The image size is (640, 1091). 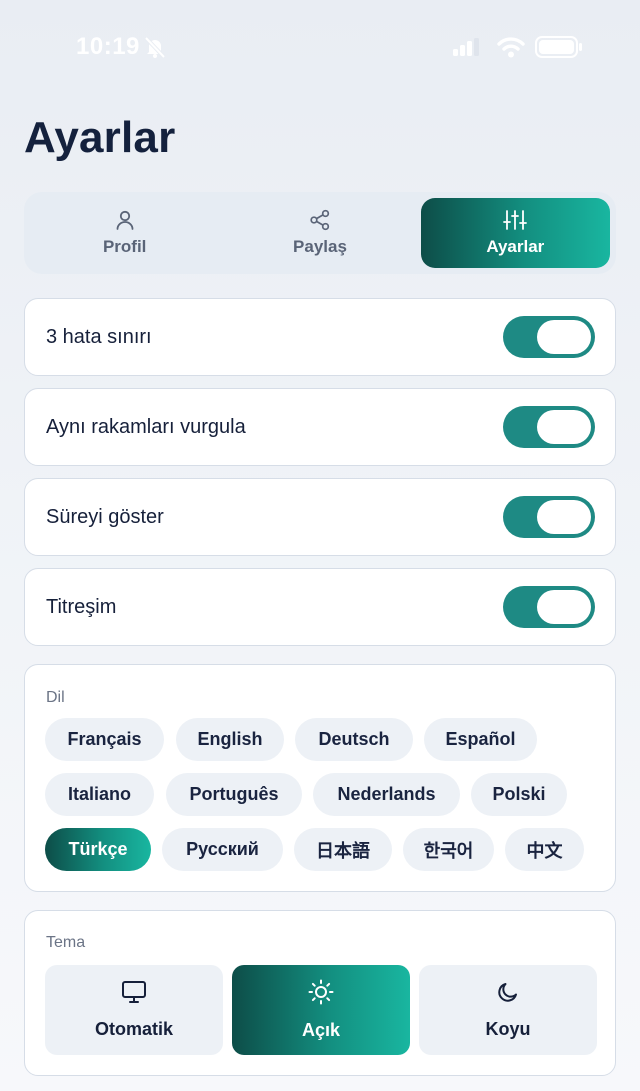 I want to click on moon-icon, so click(x=508, y=994).